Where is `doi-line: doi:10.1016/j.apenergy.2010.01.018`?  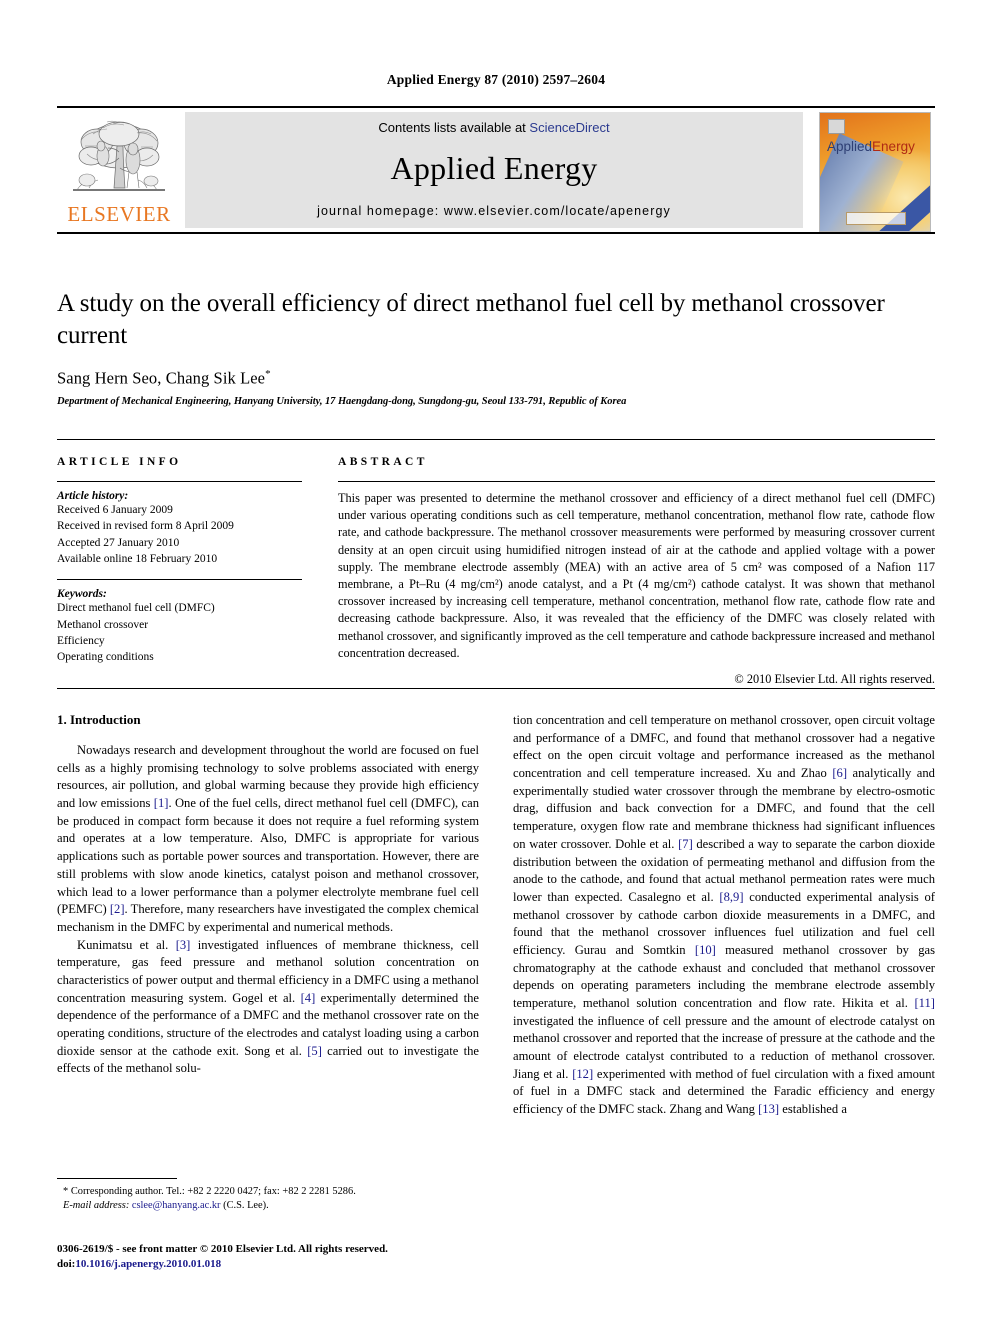 doi-line: doi:10.1016/j.apenergy.2010.01.018 is located at coordinates (307, 1264).